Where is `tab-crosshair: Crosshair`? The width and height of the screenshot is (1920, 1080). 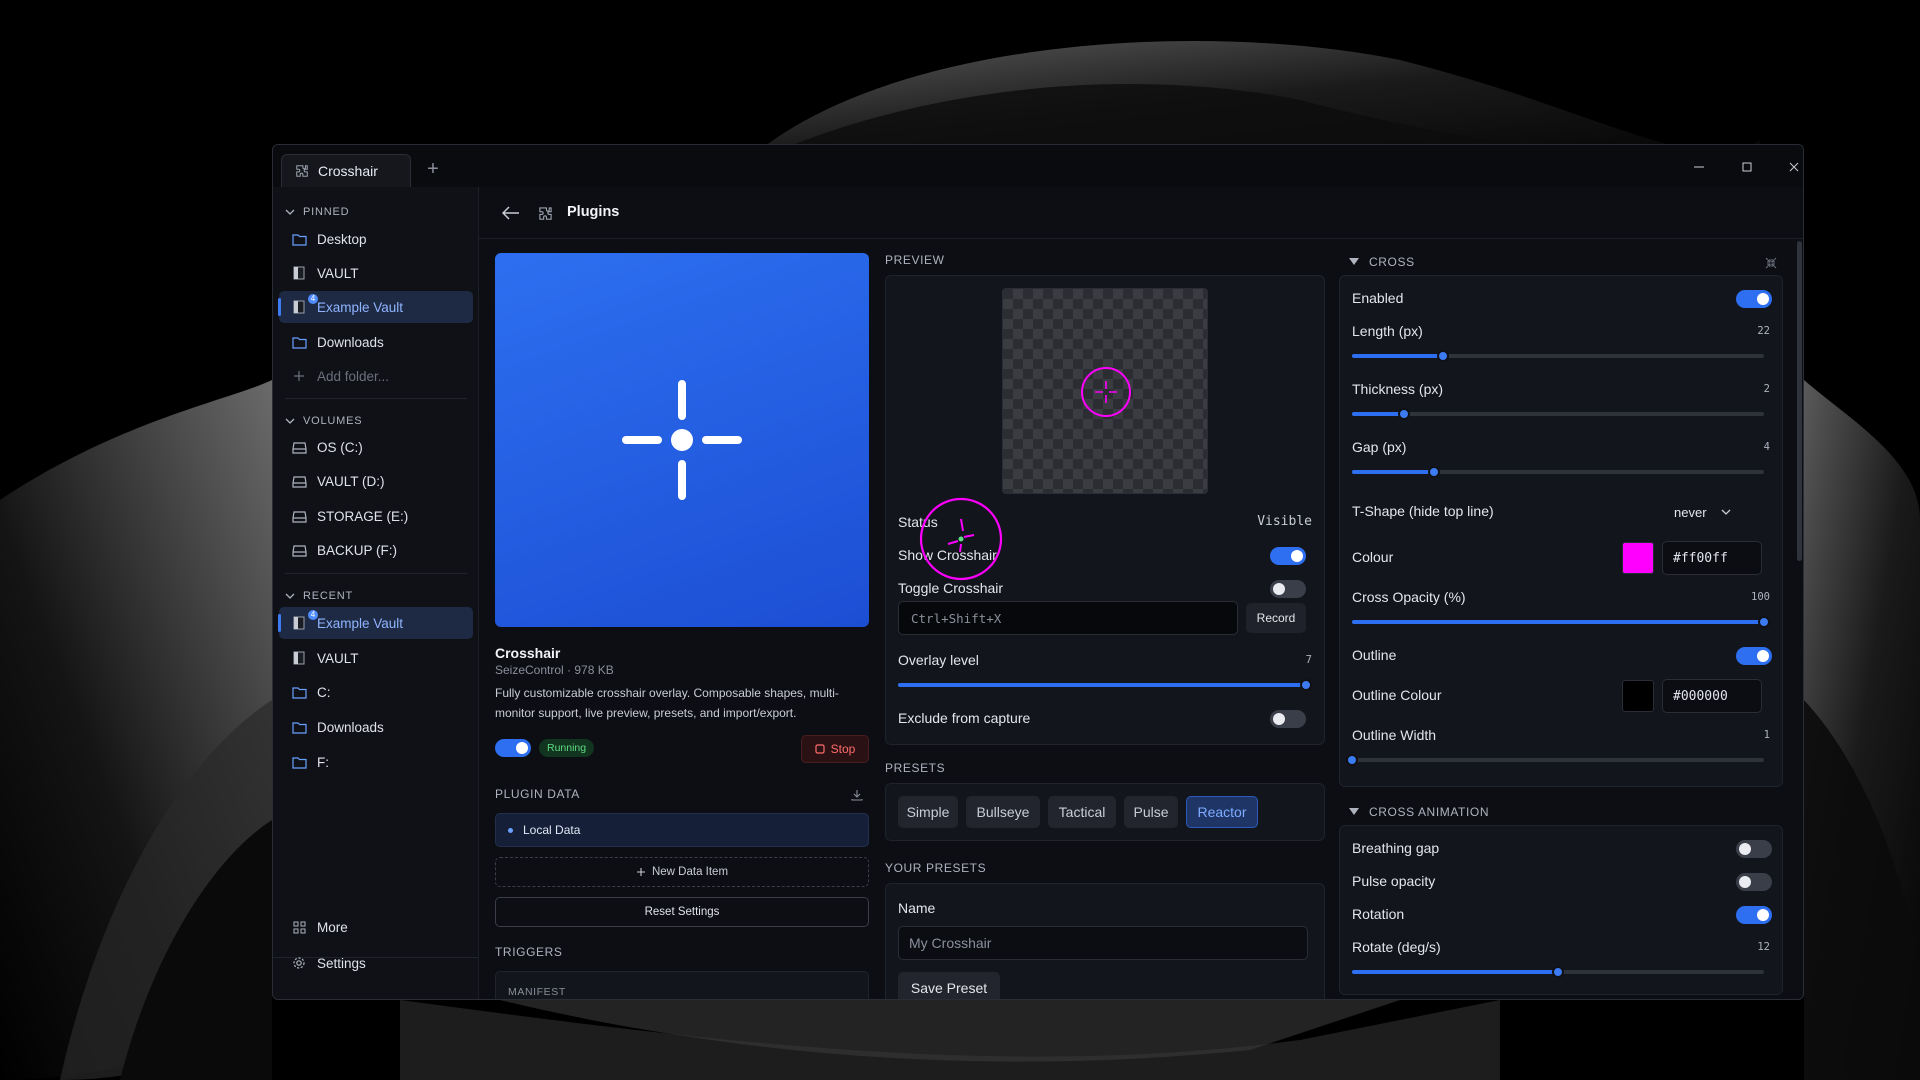
tab-crosshair: Crosshair is located at coordinates (346, 170).